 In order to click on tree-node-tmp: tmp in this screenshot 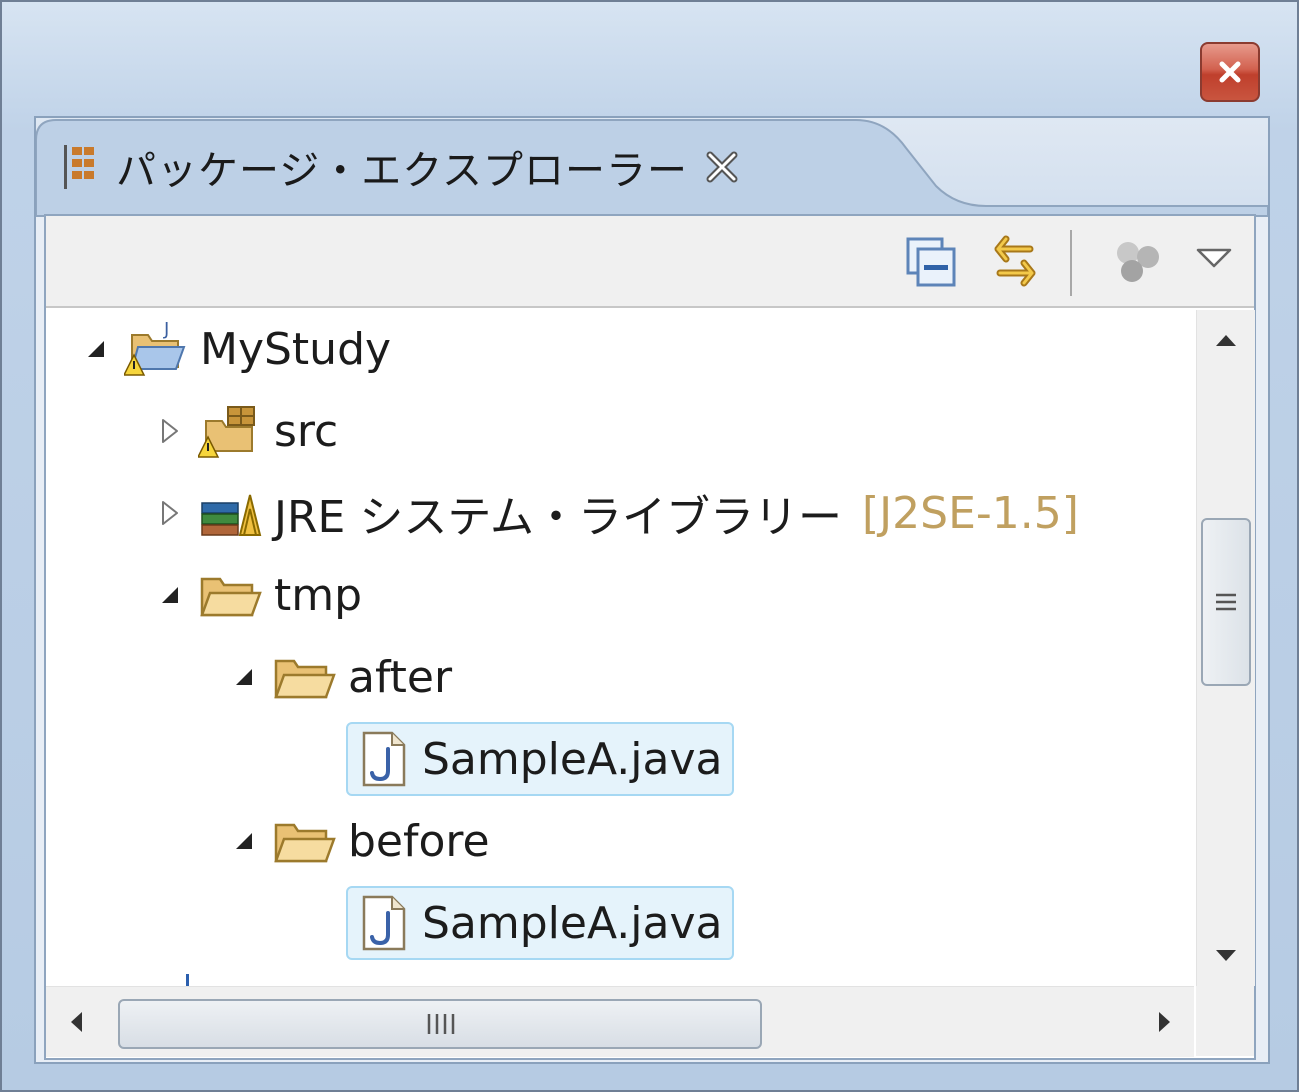, I will do `click(256, 595)`.